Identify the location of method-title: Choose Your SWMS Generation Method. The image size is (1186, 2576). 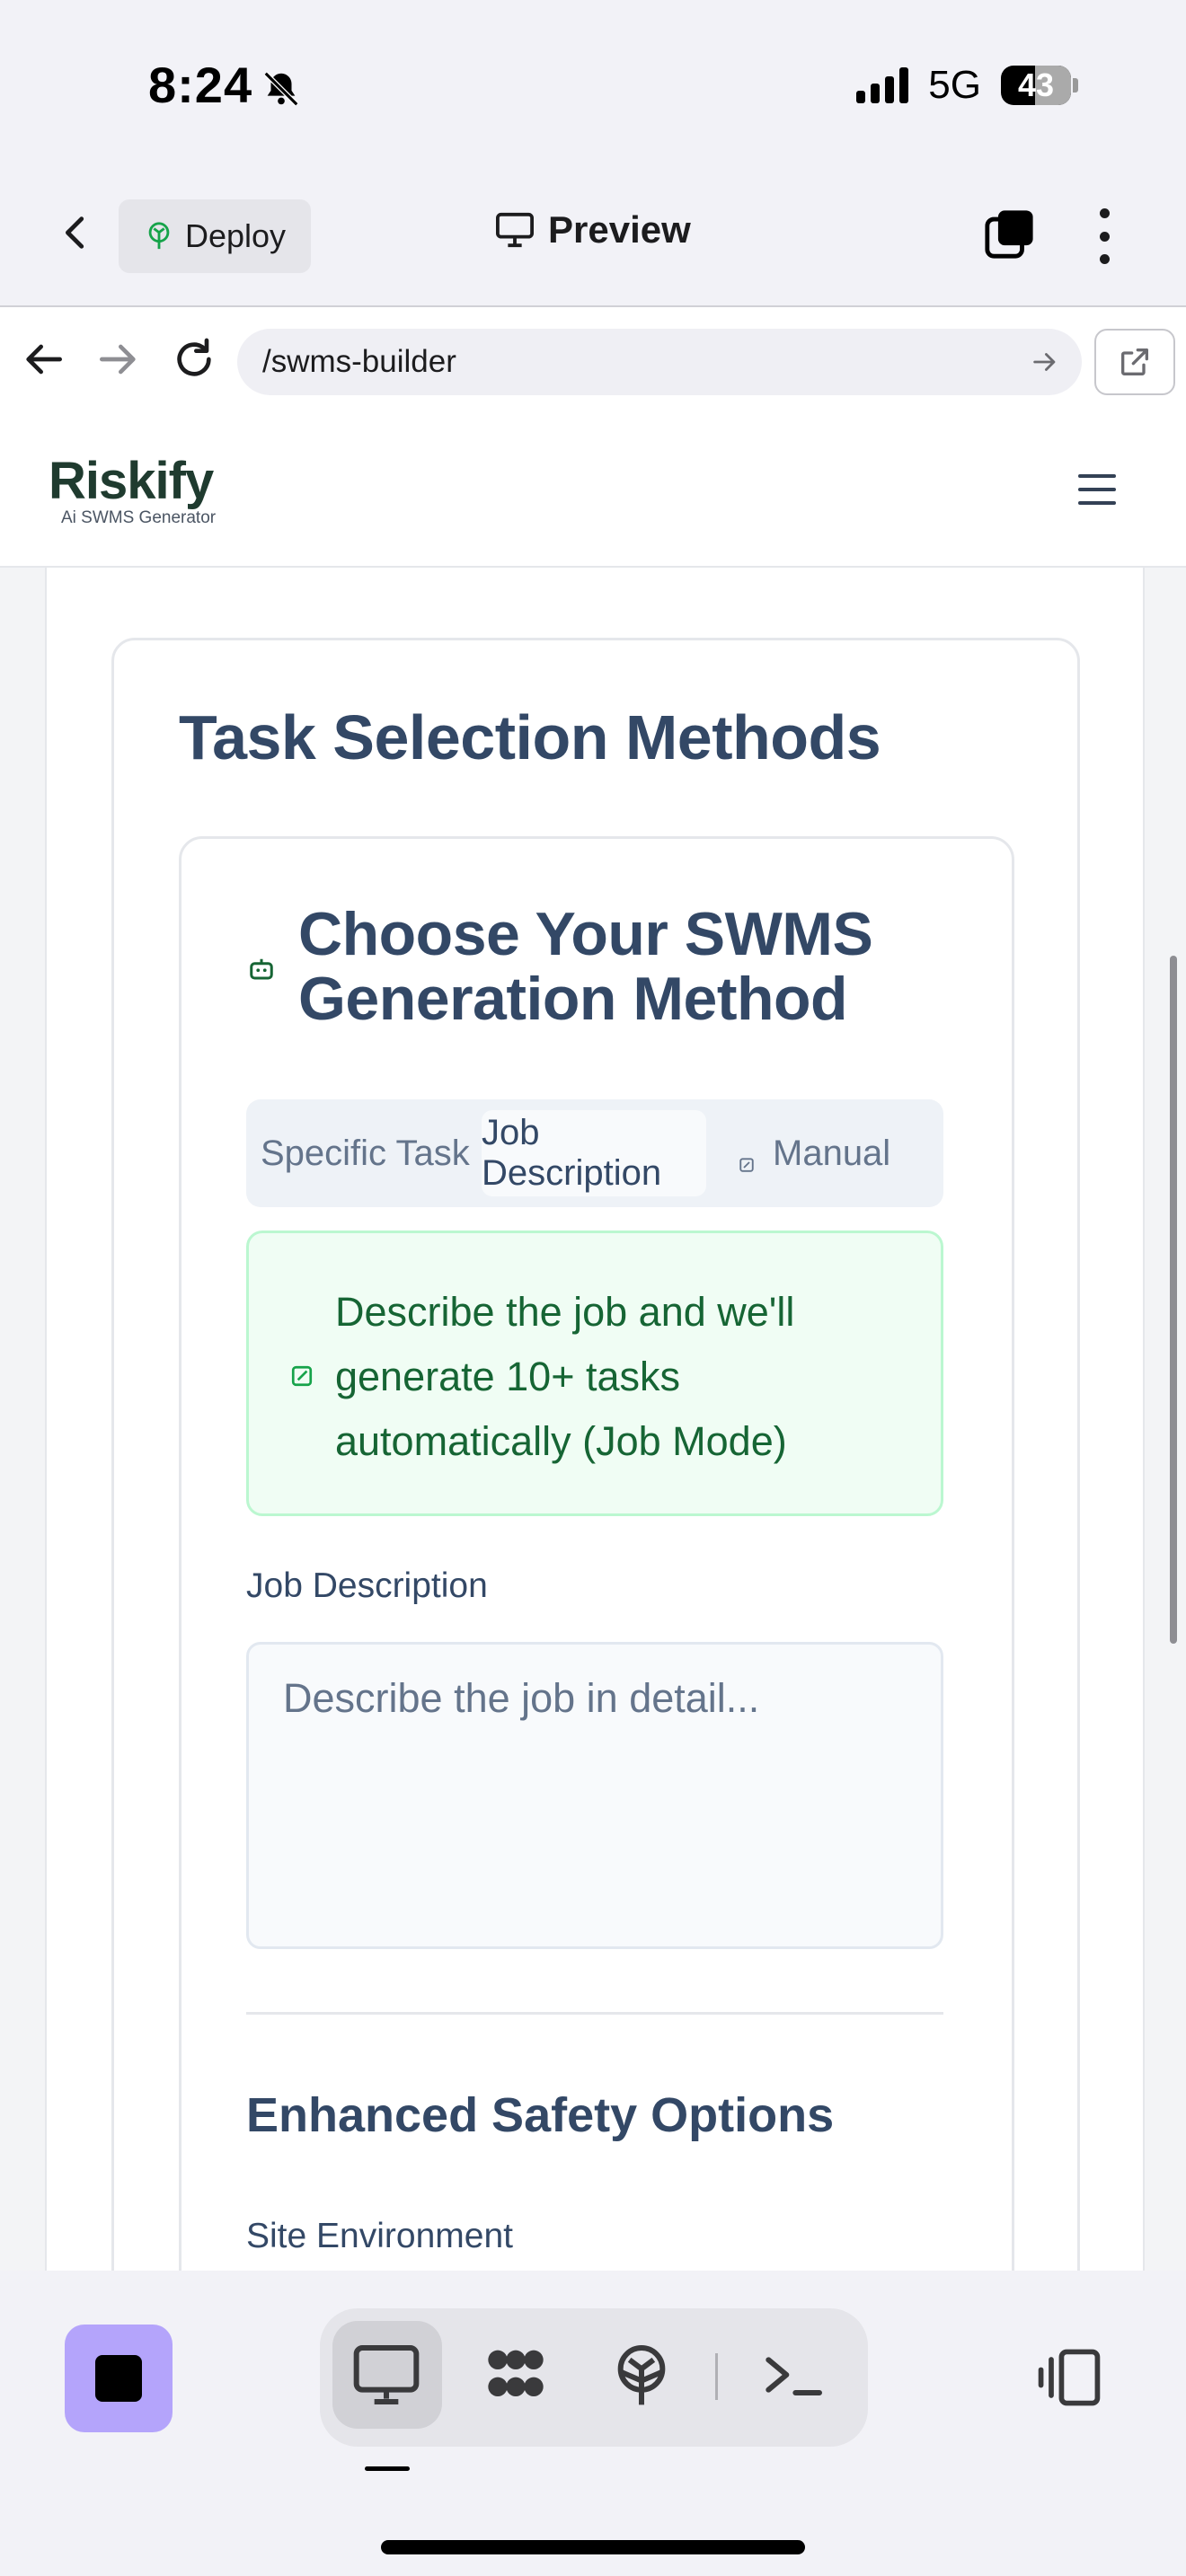
(585, 966).